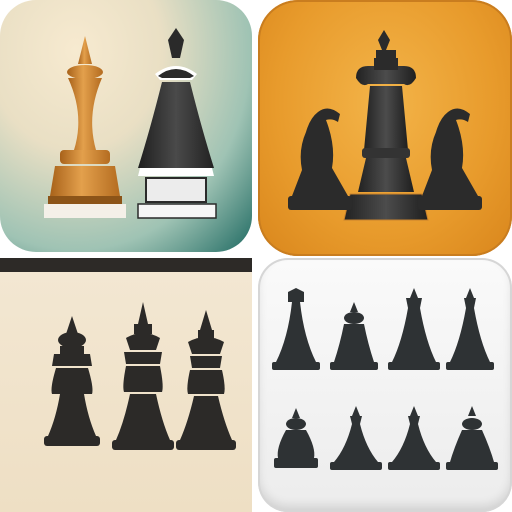 This screenshot has width=512, height=512. I want to click on king-icon, so click(386, 125).